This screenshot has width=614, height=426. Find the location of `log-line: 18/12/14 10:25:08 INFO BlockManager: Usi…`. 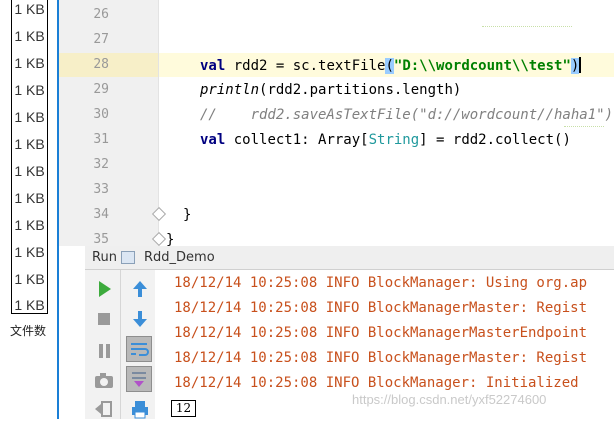

log-line: 18/12/14 10:25:08 INFO BlockManager: Usi… is located at coordinates (381, 283).